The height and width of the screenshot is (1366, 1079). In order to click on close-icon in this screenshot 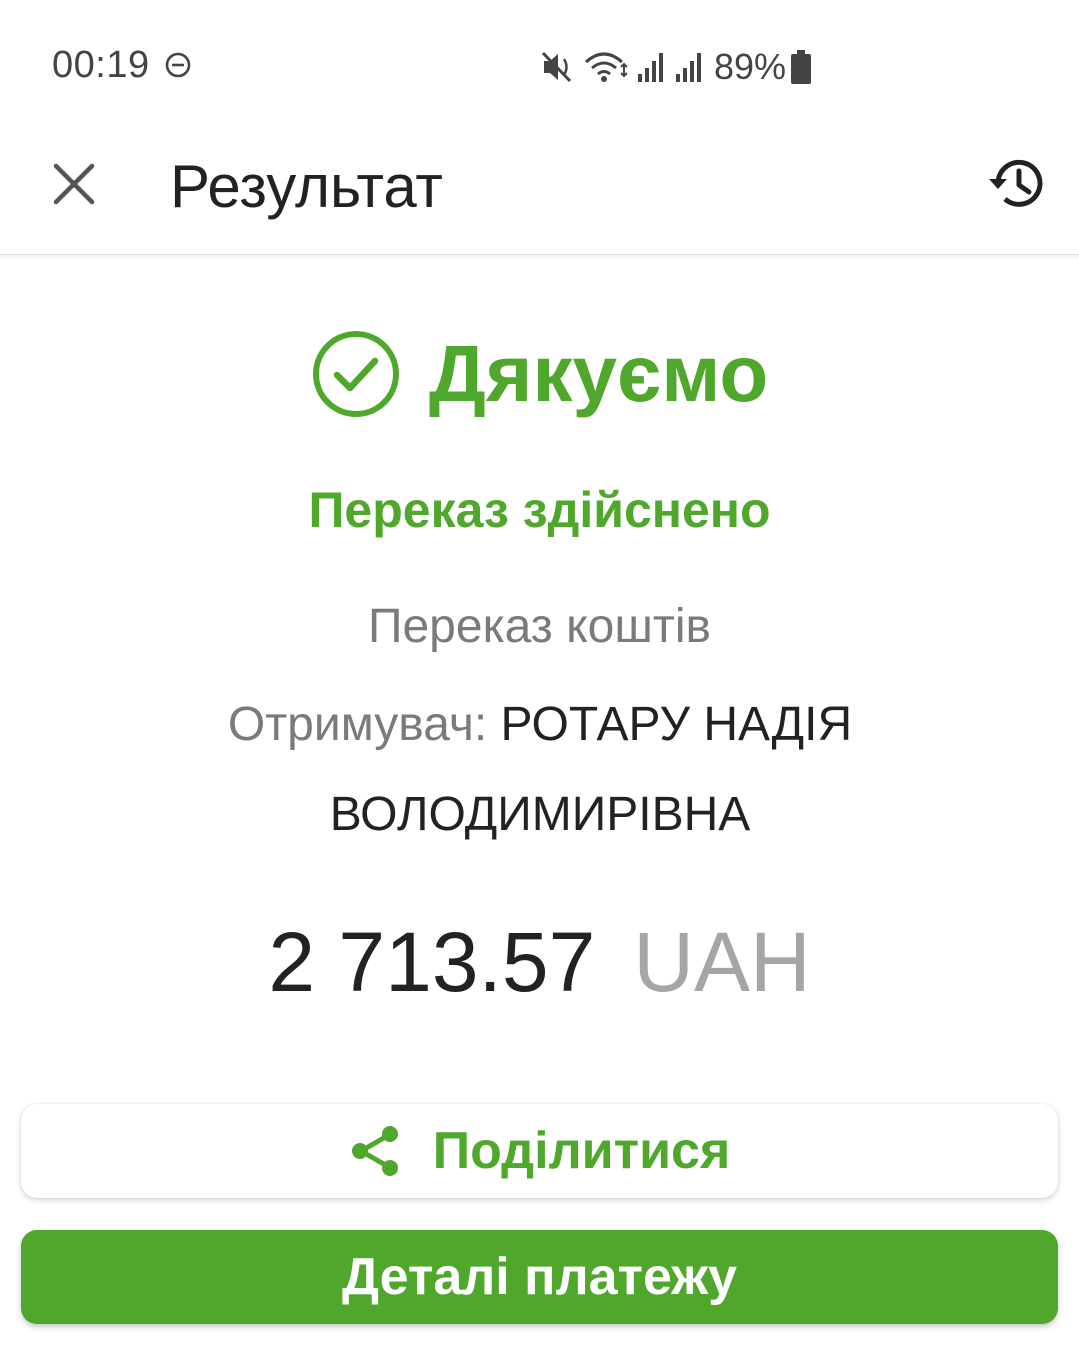, I will do `click(74, 184)`.